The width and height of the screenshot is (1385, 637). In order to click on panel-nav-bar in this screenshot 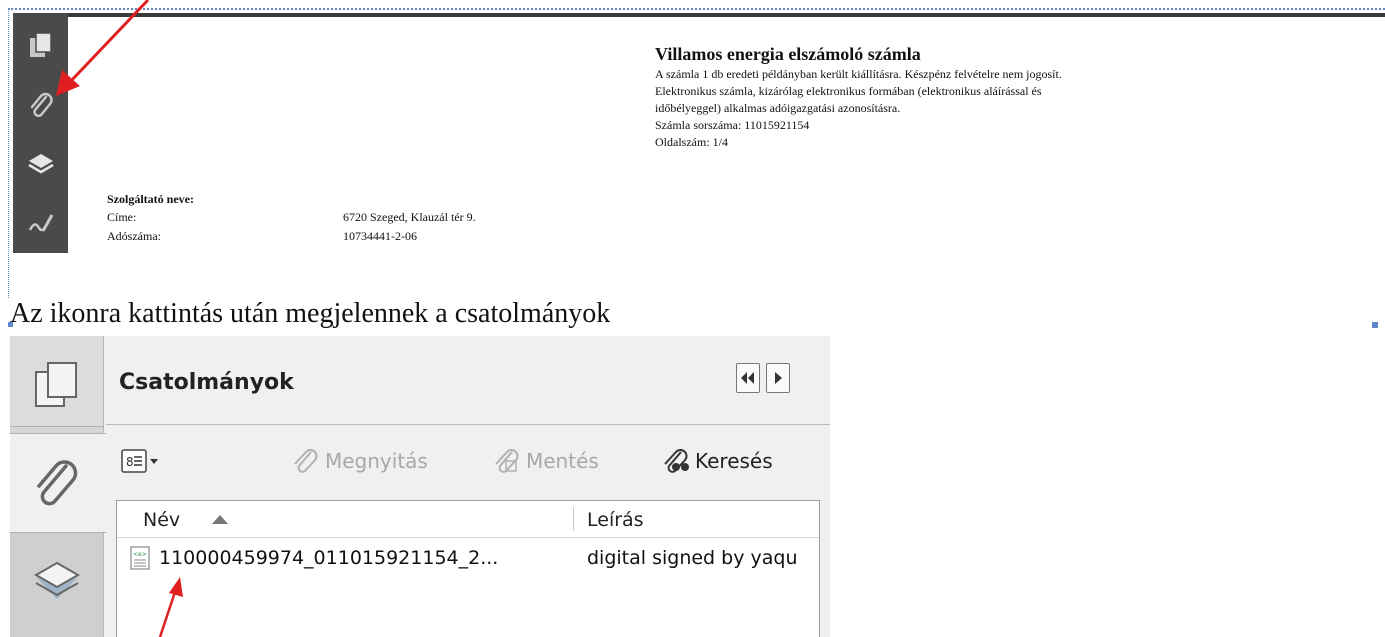, I will do `click(58, 486)`.